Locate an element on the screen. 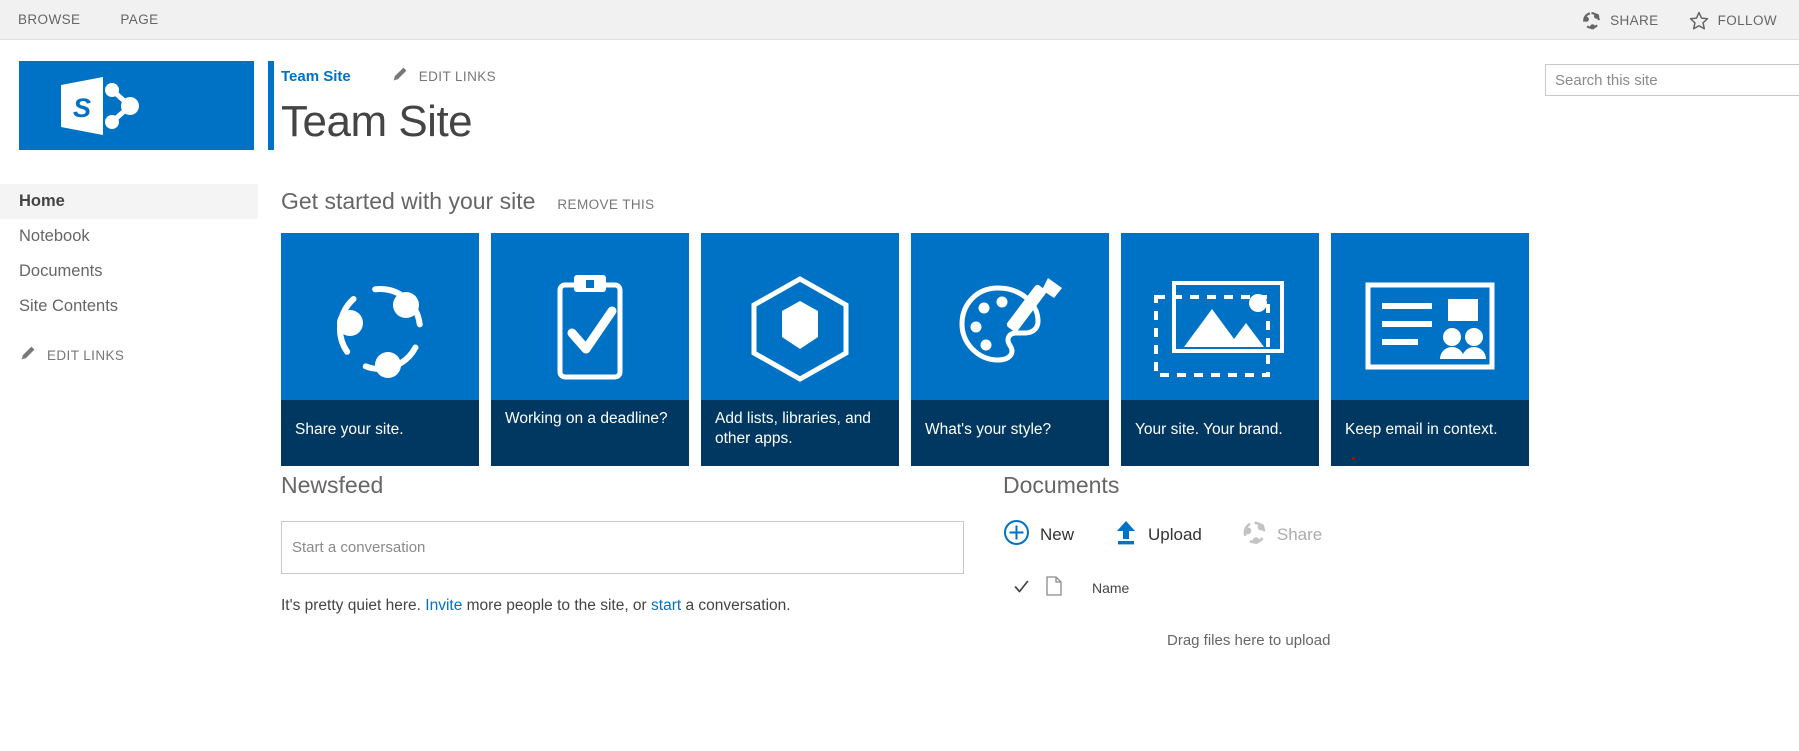  sidebar-edit-links-label: EDIT LINKS is located at coordinates (86, 355).